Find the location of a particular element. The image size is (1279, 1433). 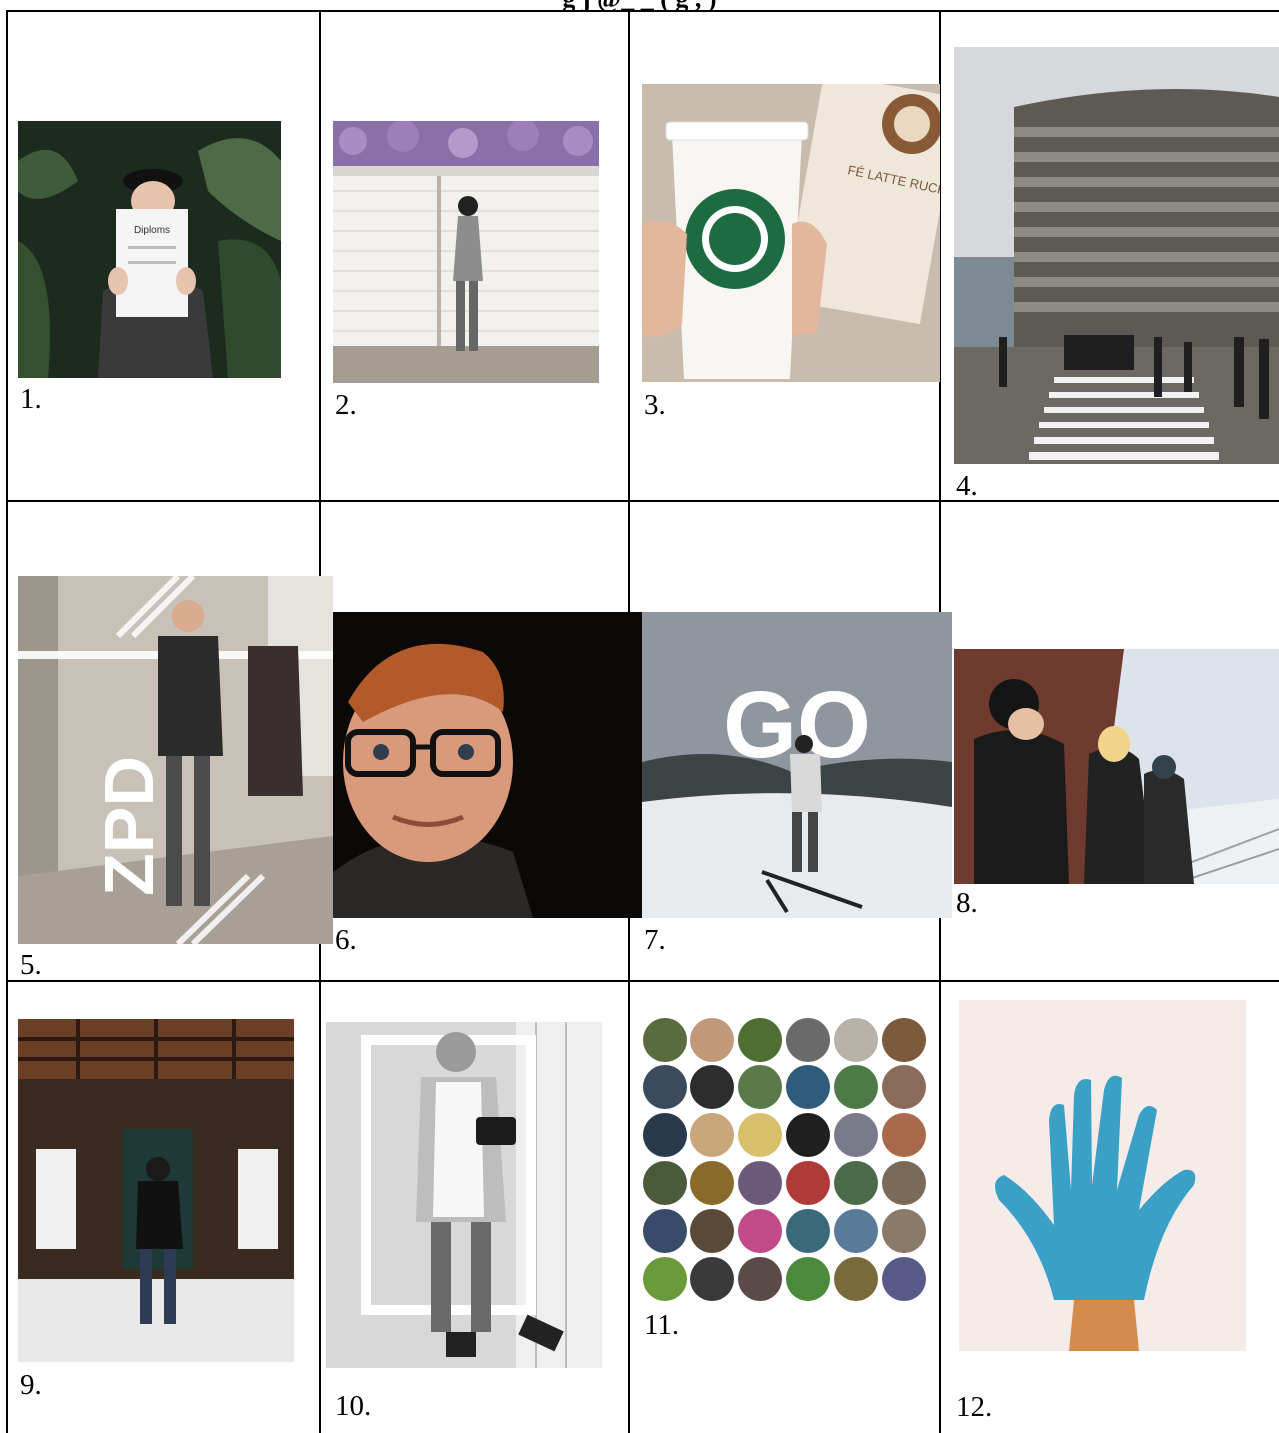

railway-friends-photo-icon is located at coordinates (1116, 766).